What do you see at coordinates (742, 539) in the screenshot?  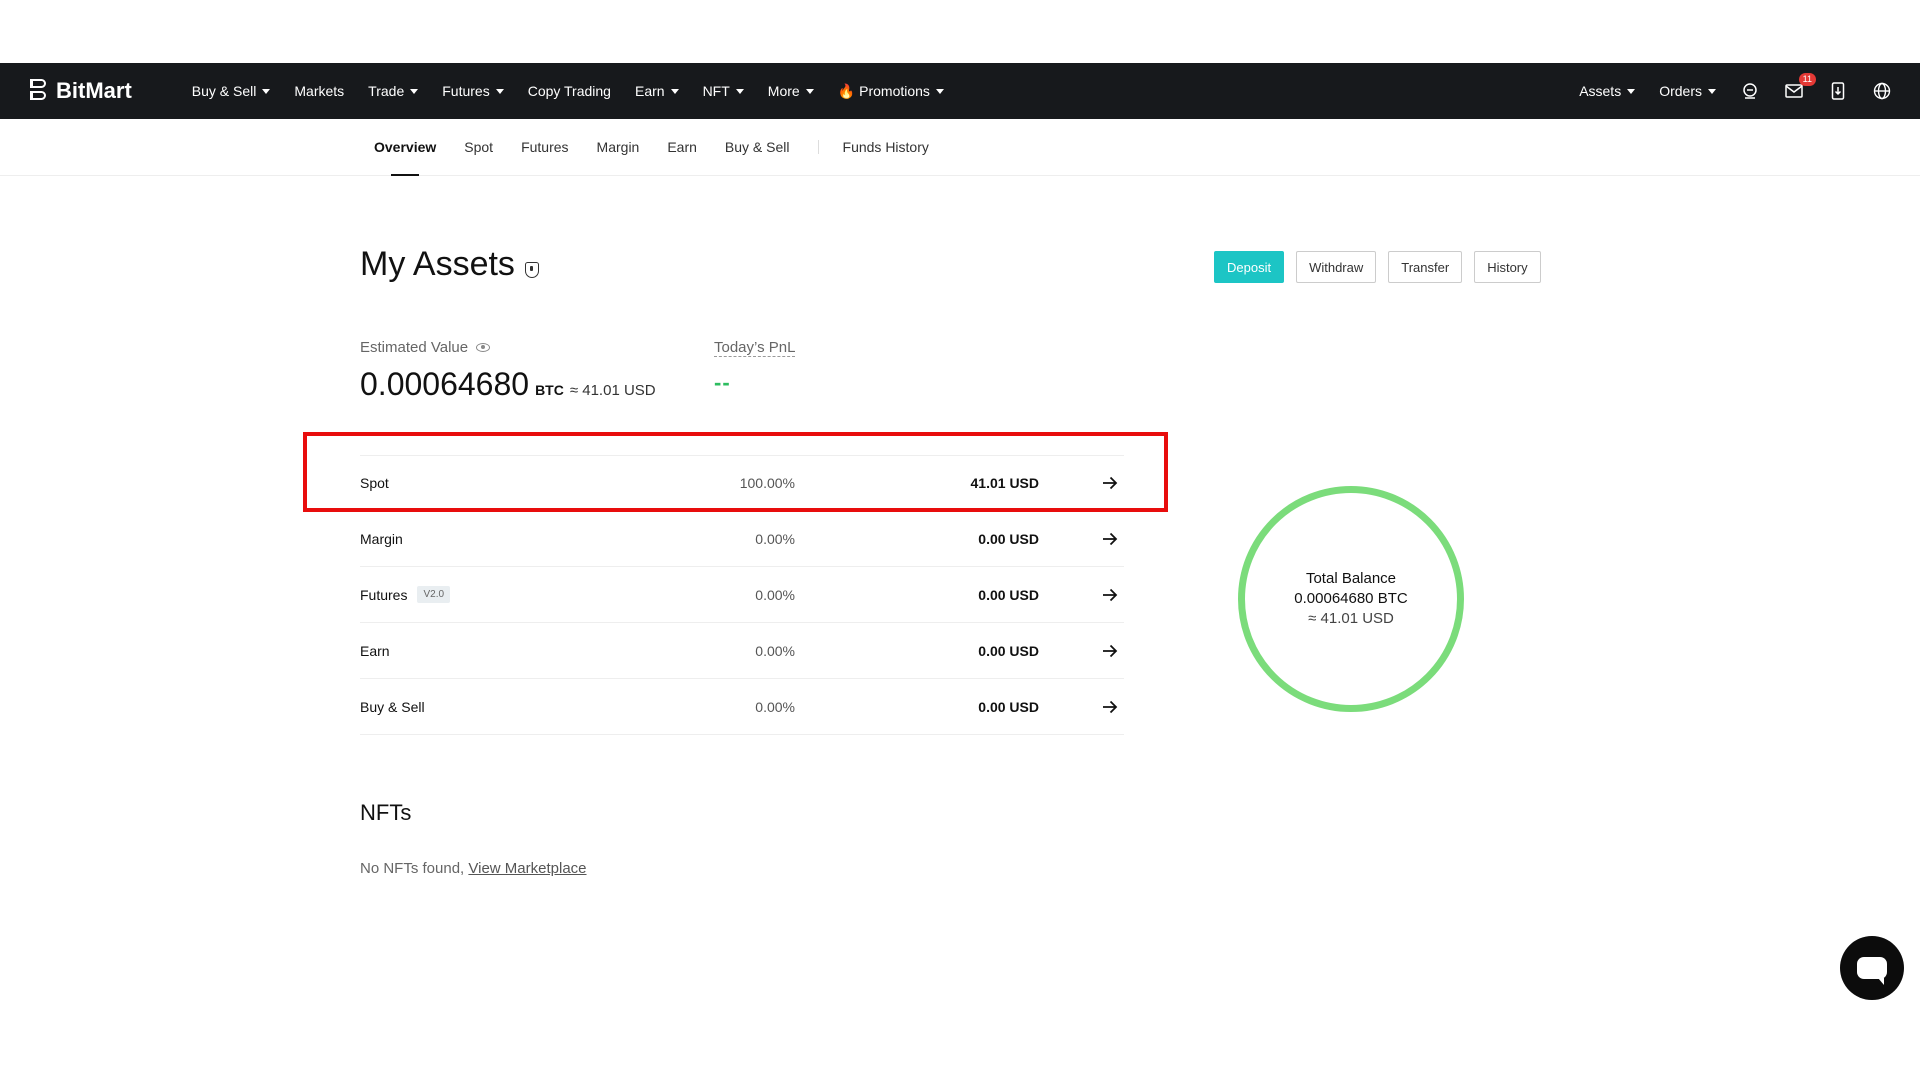 I see `account-row-margin: Margin 0.00% 0.00 USD` at bounding box center [742, 539].